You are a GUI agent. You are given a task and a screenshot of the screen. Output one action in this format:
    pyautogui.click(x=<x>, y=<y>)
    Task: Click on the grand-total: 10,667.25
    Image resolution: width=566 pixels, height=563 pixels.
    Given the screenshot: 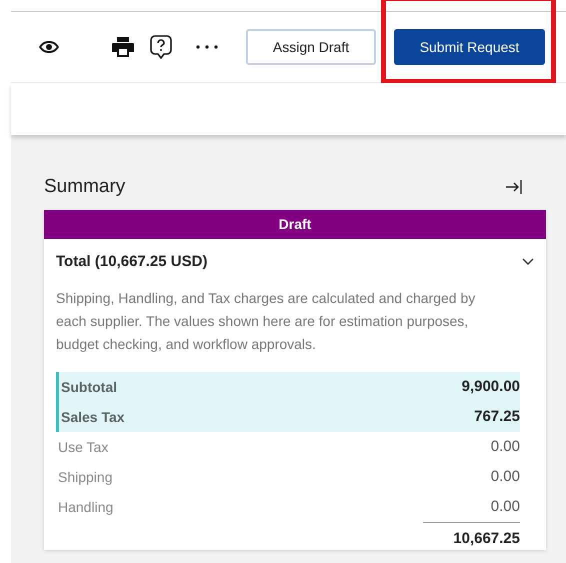 What is the action you would take?
    pyautogui.click(x=471, y=536)
    